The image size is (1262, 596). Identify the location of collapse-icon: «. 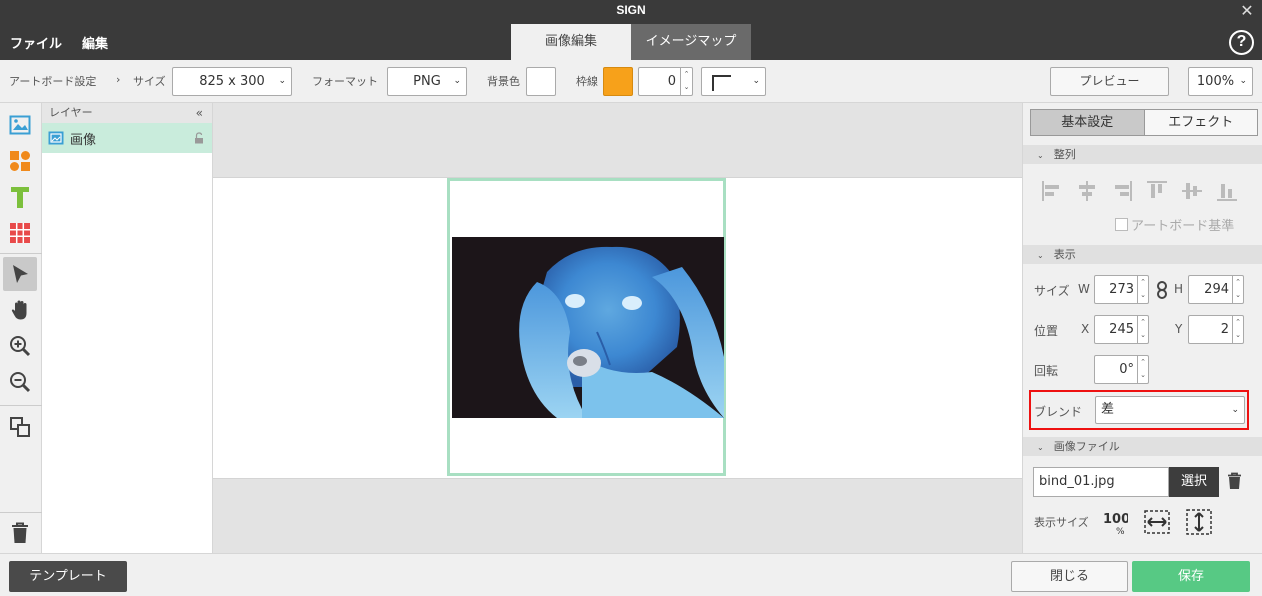
(199, 113).